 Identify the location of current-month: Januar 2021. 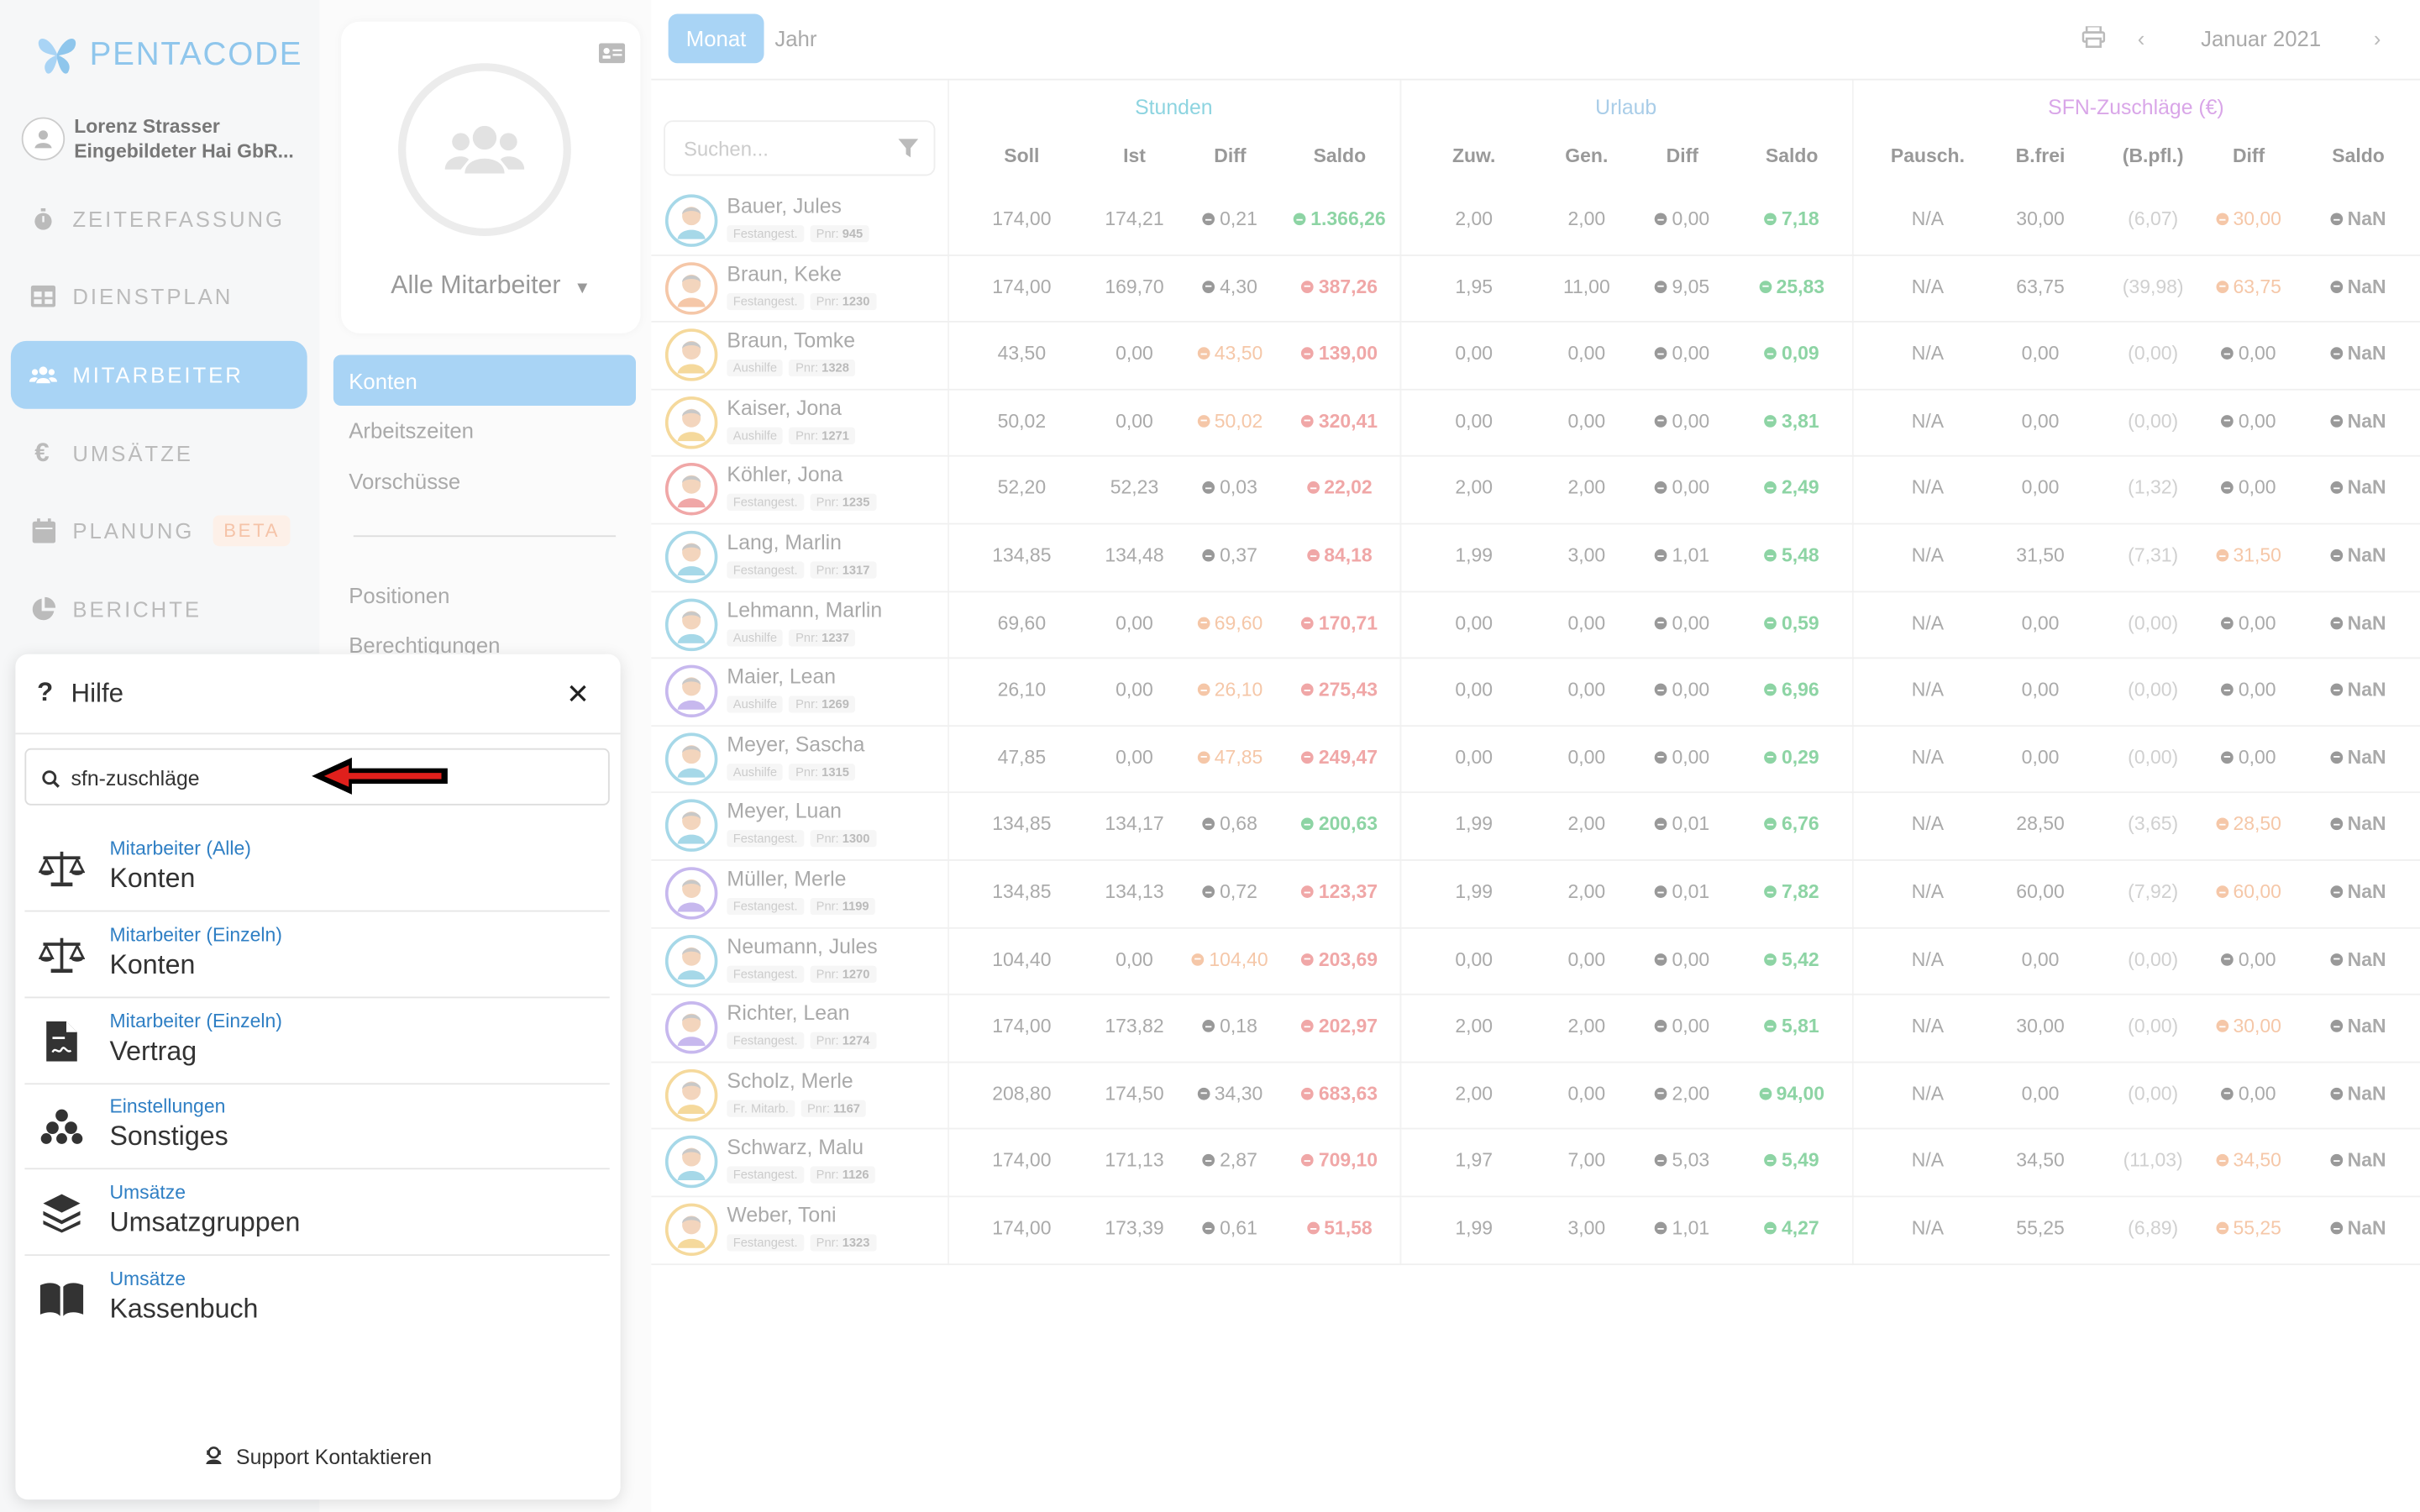
(2261, 38).